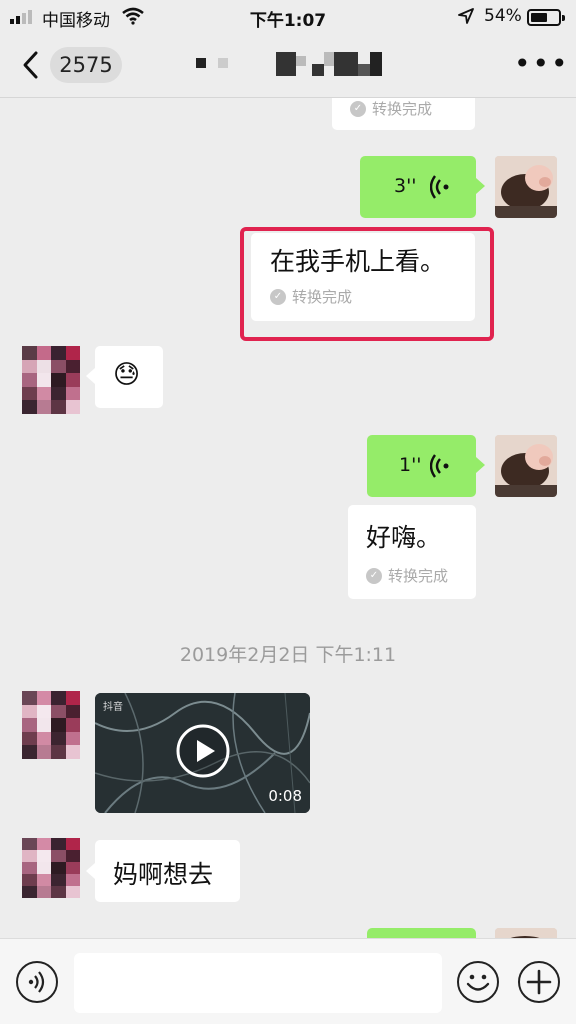  What do you see at coordinates (410, 465) in the screenshot?
I see `voice-duration: 1''` at bounding box center [410, 465].